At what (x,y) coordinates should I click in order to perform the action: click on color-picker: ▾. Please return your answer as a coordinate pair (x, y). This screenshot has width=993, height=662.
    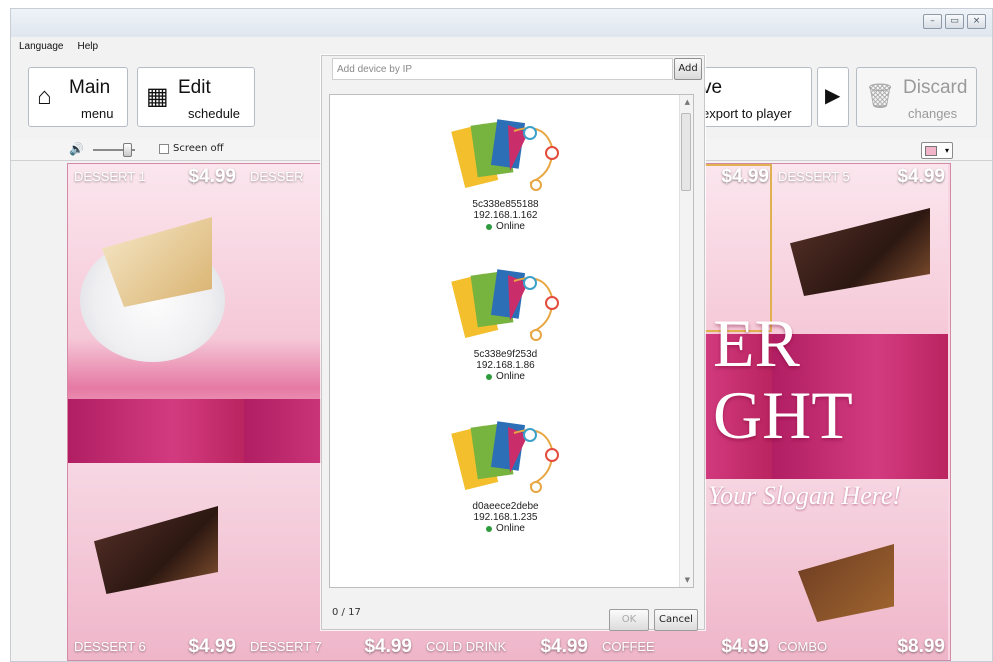
    Looking at the image, I should click on (937, 150).